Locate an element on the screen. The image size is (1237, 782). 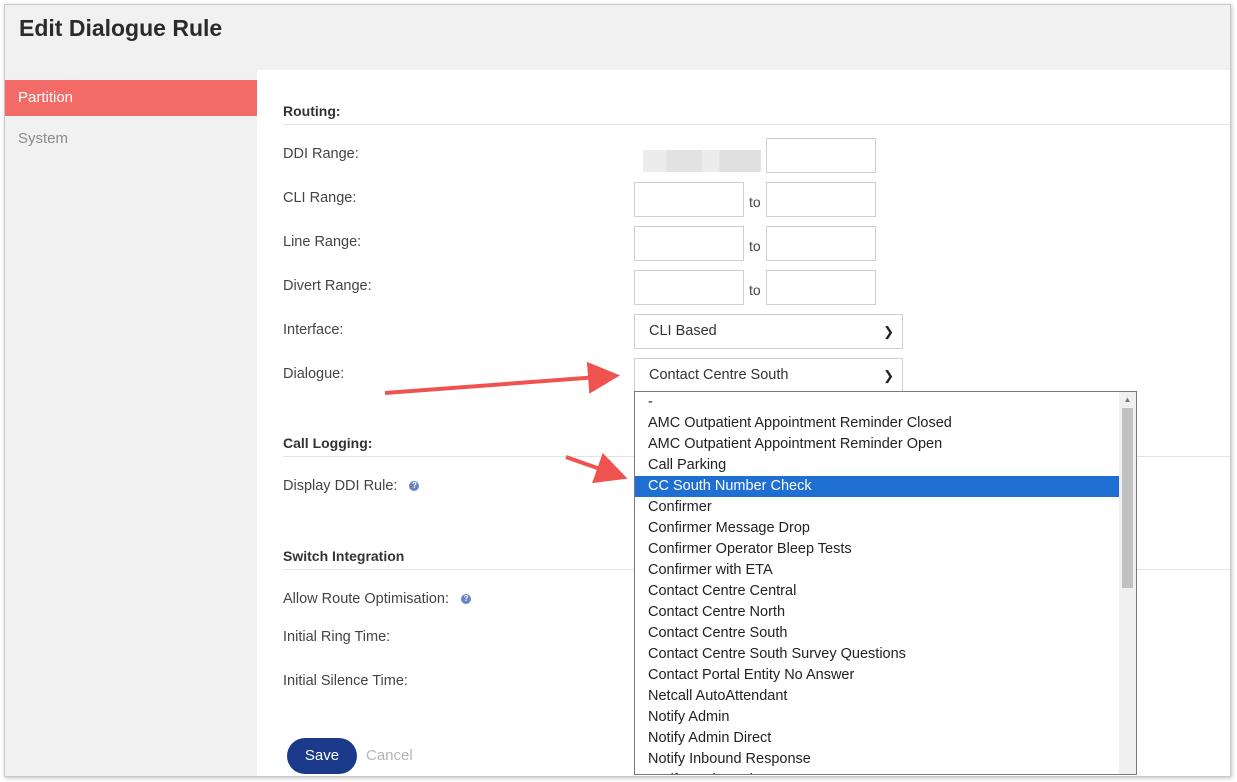
dialogue-select: Contact Centre South ❯ is located at coordinates (768, 375).